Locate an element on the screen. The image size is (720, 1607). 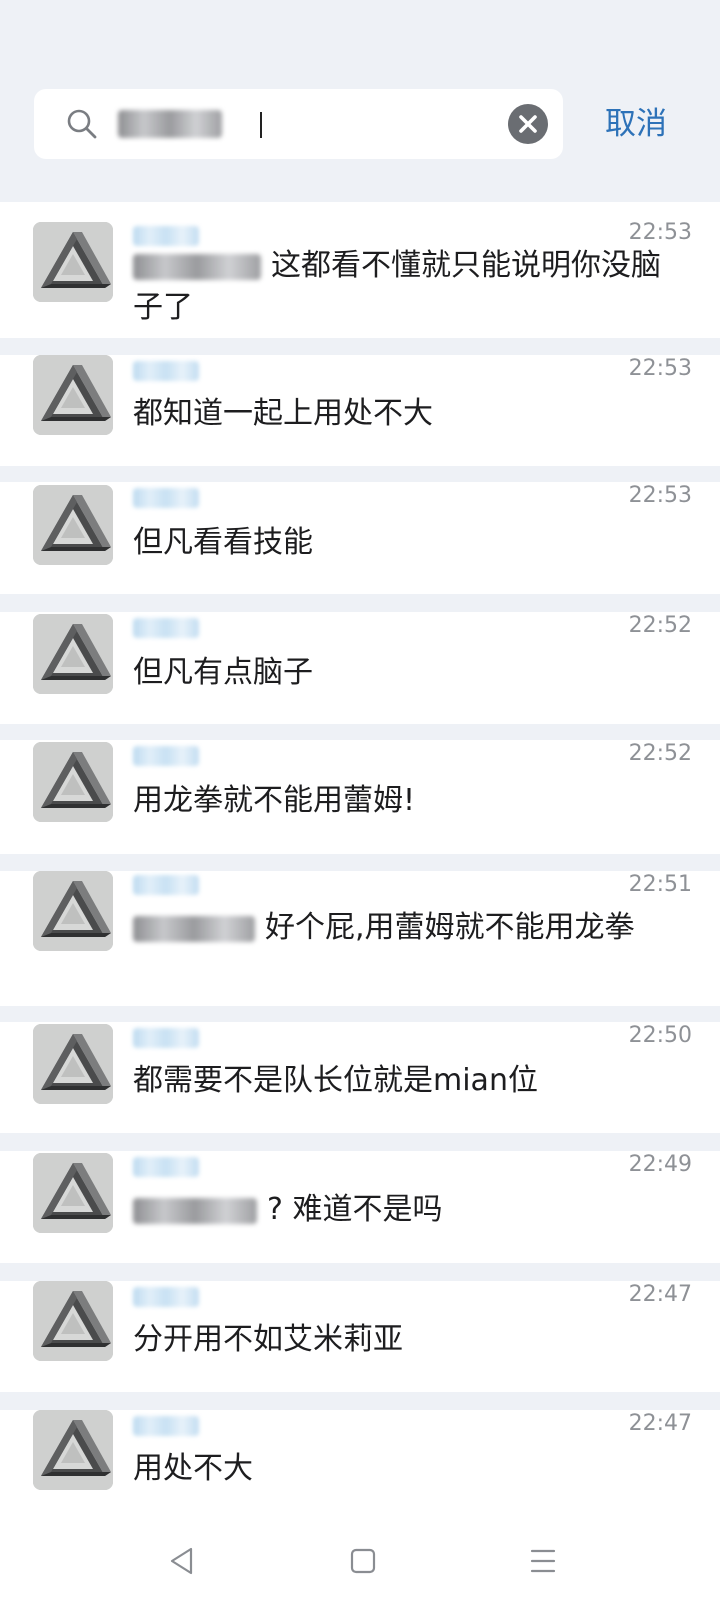
clear-search-button is located at coordinates (528, 124).